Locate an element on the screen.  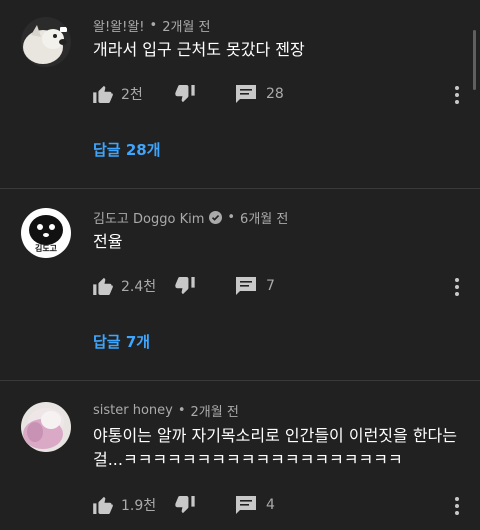
author-name: 김도고 Doggo Kim is located at coordinates (148, 217).